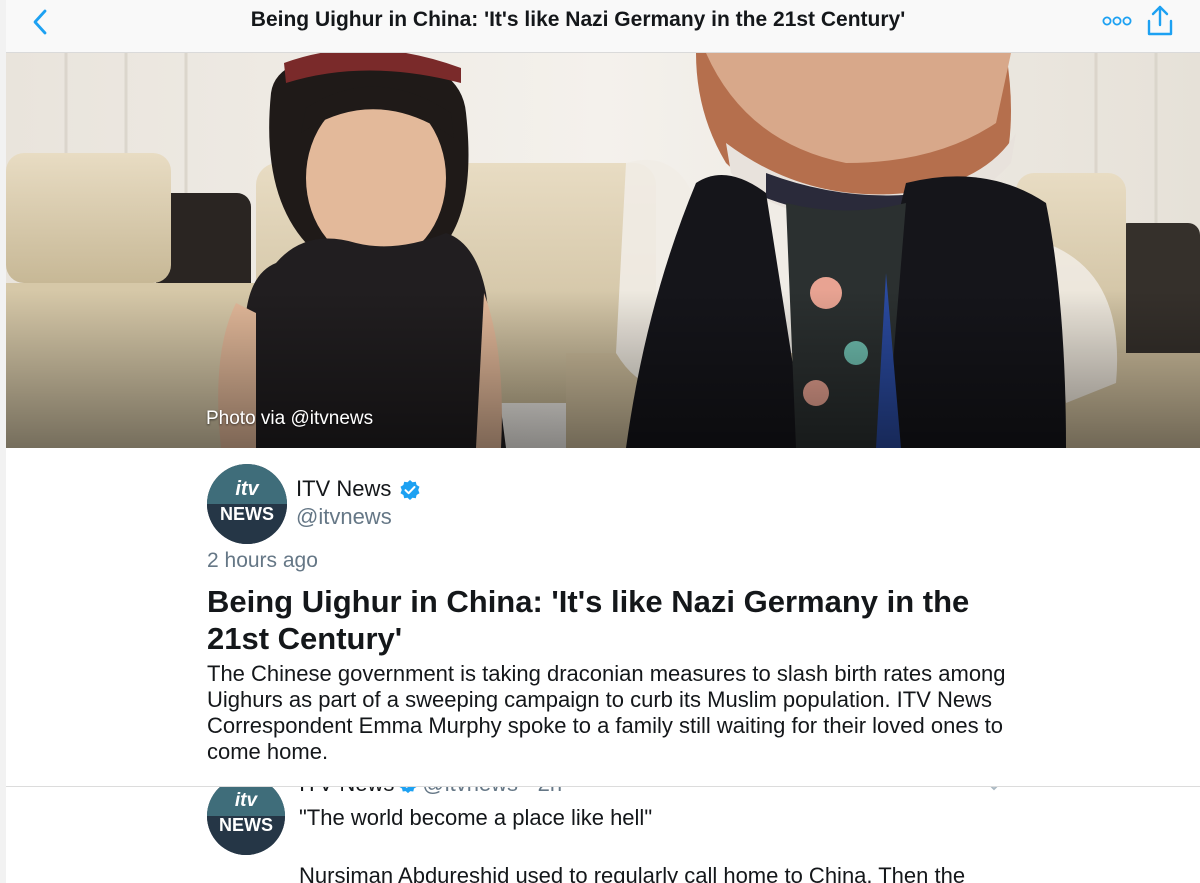  What do you see at coordinates (344, 517) in the screenshot?
I see `author-handle: @itvnews` at bounding box center [344, 517].